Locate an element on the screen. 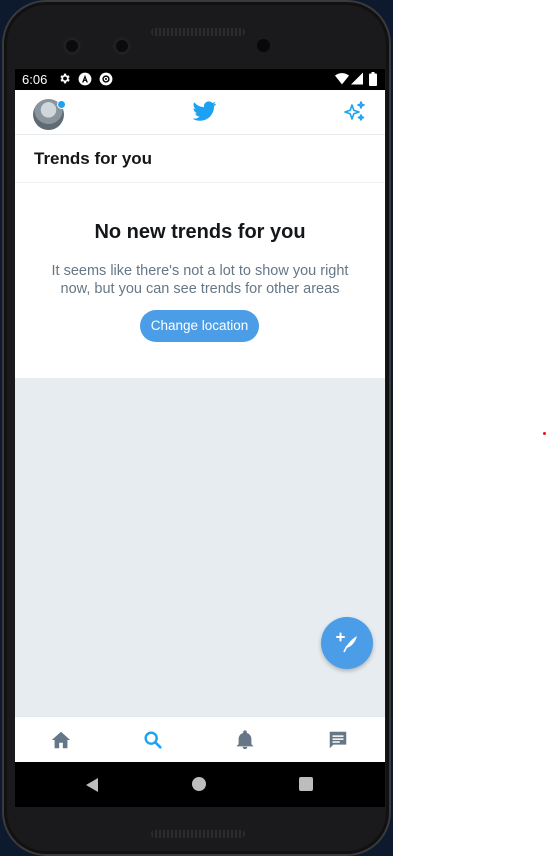  sparkle-icon is located at coordinates (355, 114).